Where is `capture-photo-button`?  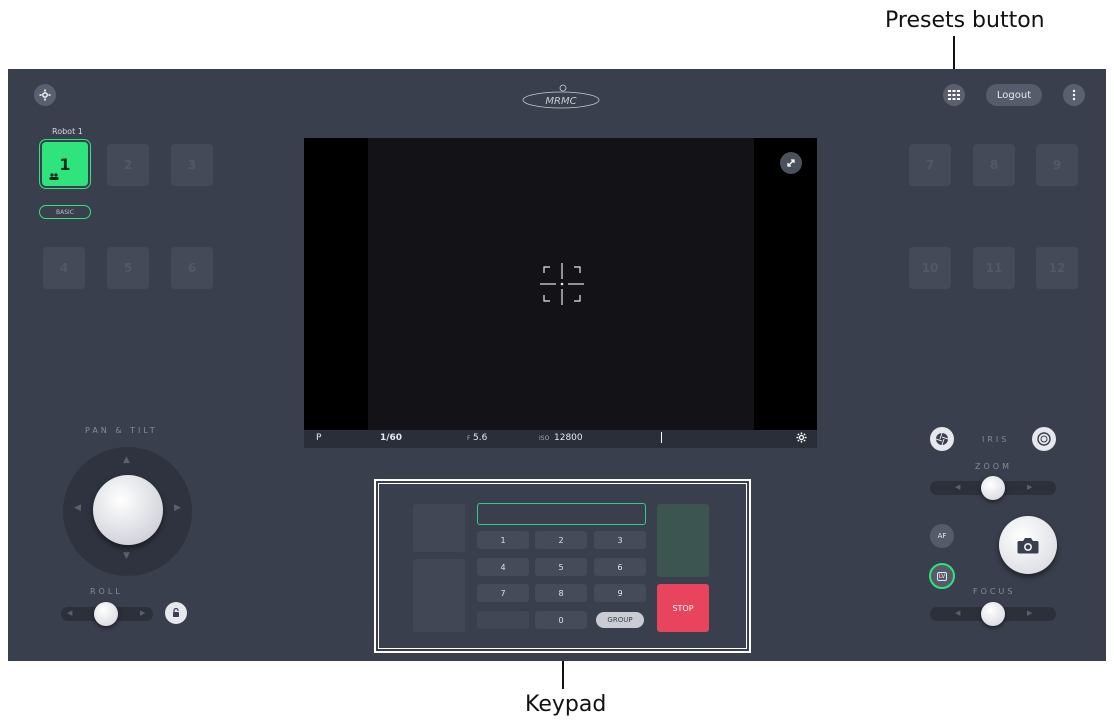
capture-photo-button is located at coordinates (1028, 545).